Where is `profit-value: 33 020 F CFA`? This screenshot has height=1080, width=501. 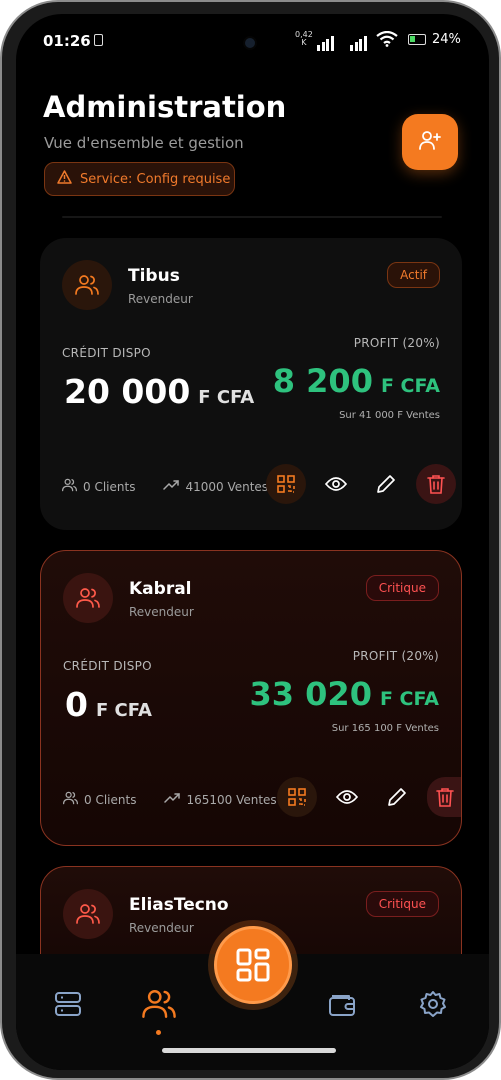
profit-value: 33 020 F CFA is located at coordinates (344, 694).